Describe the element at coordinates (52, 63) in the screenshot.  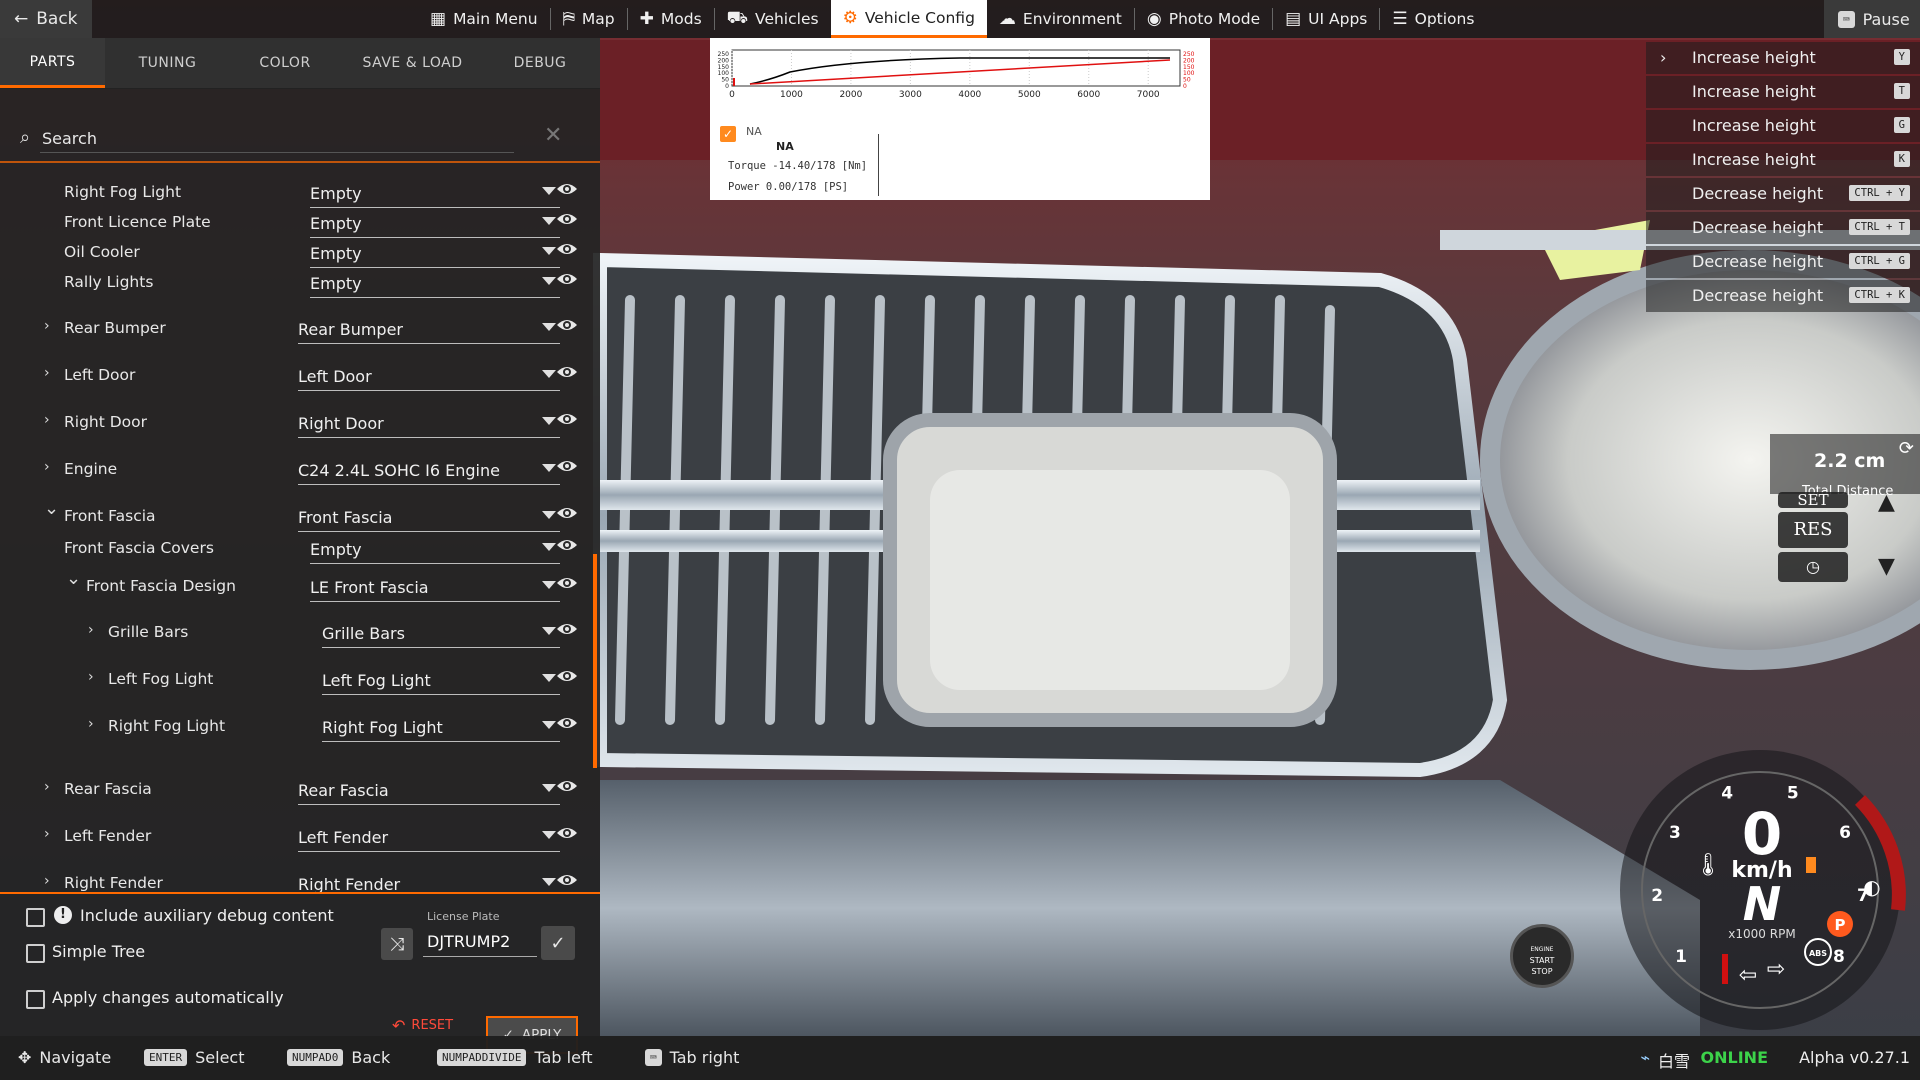
I see `tab-parts: PARTS` at that location.